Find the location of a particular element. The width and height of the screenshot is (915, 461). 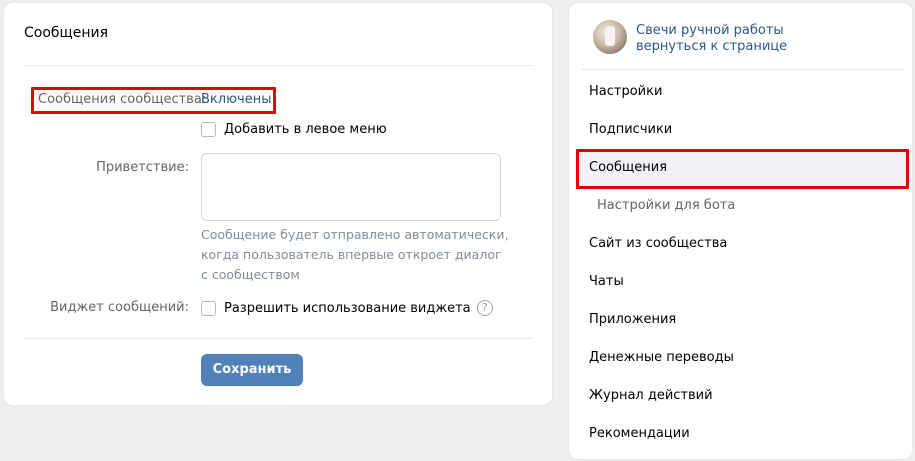

greeting-hint-line: с сообществом is located at coordinates (250, 274).